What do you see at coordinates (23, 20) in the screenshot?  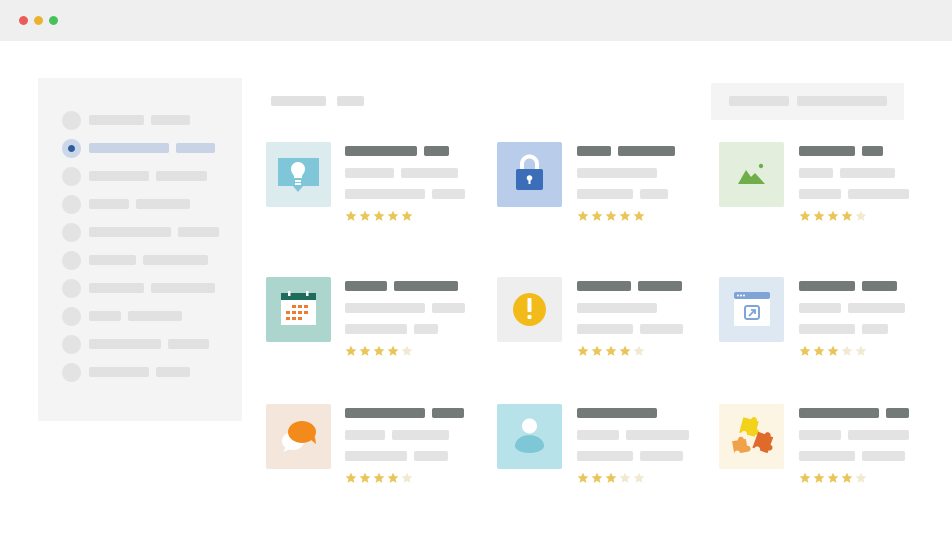 I see `close-window-button` at bounding box center [23, 20].